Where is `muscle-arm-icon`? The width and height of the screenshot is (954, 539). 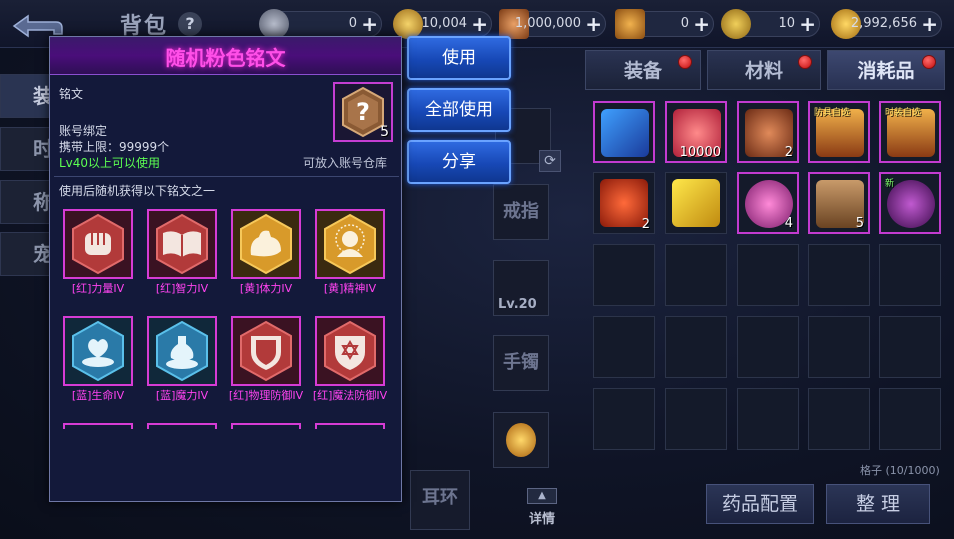
muscle-arm-icon is located at coordinates (266, 244).